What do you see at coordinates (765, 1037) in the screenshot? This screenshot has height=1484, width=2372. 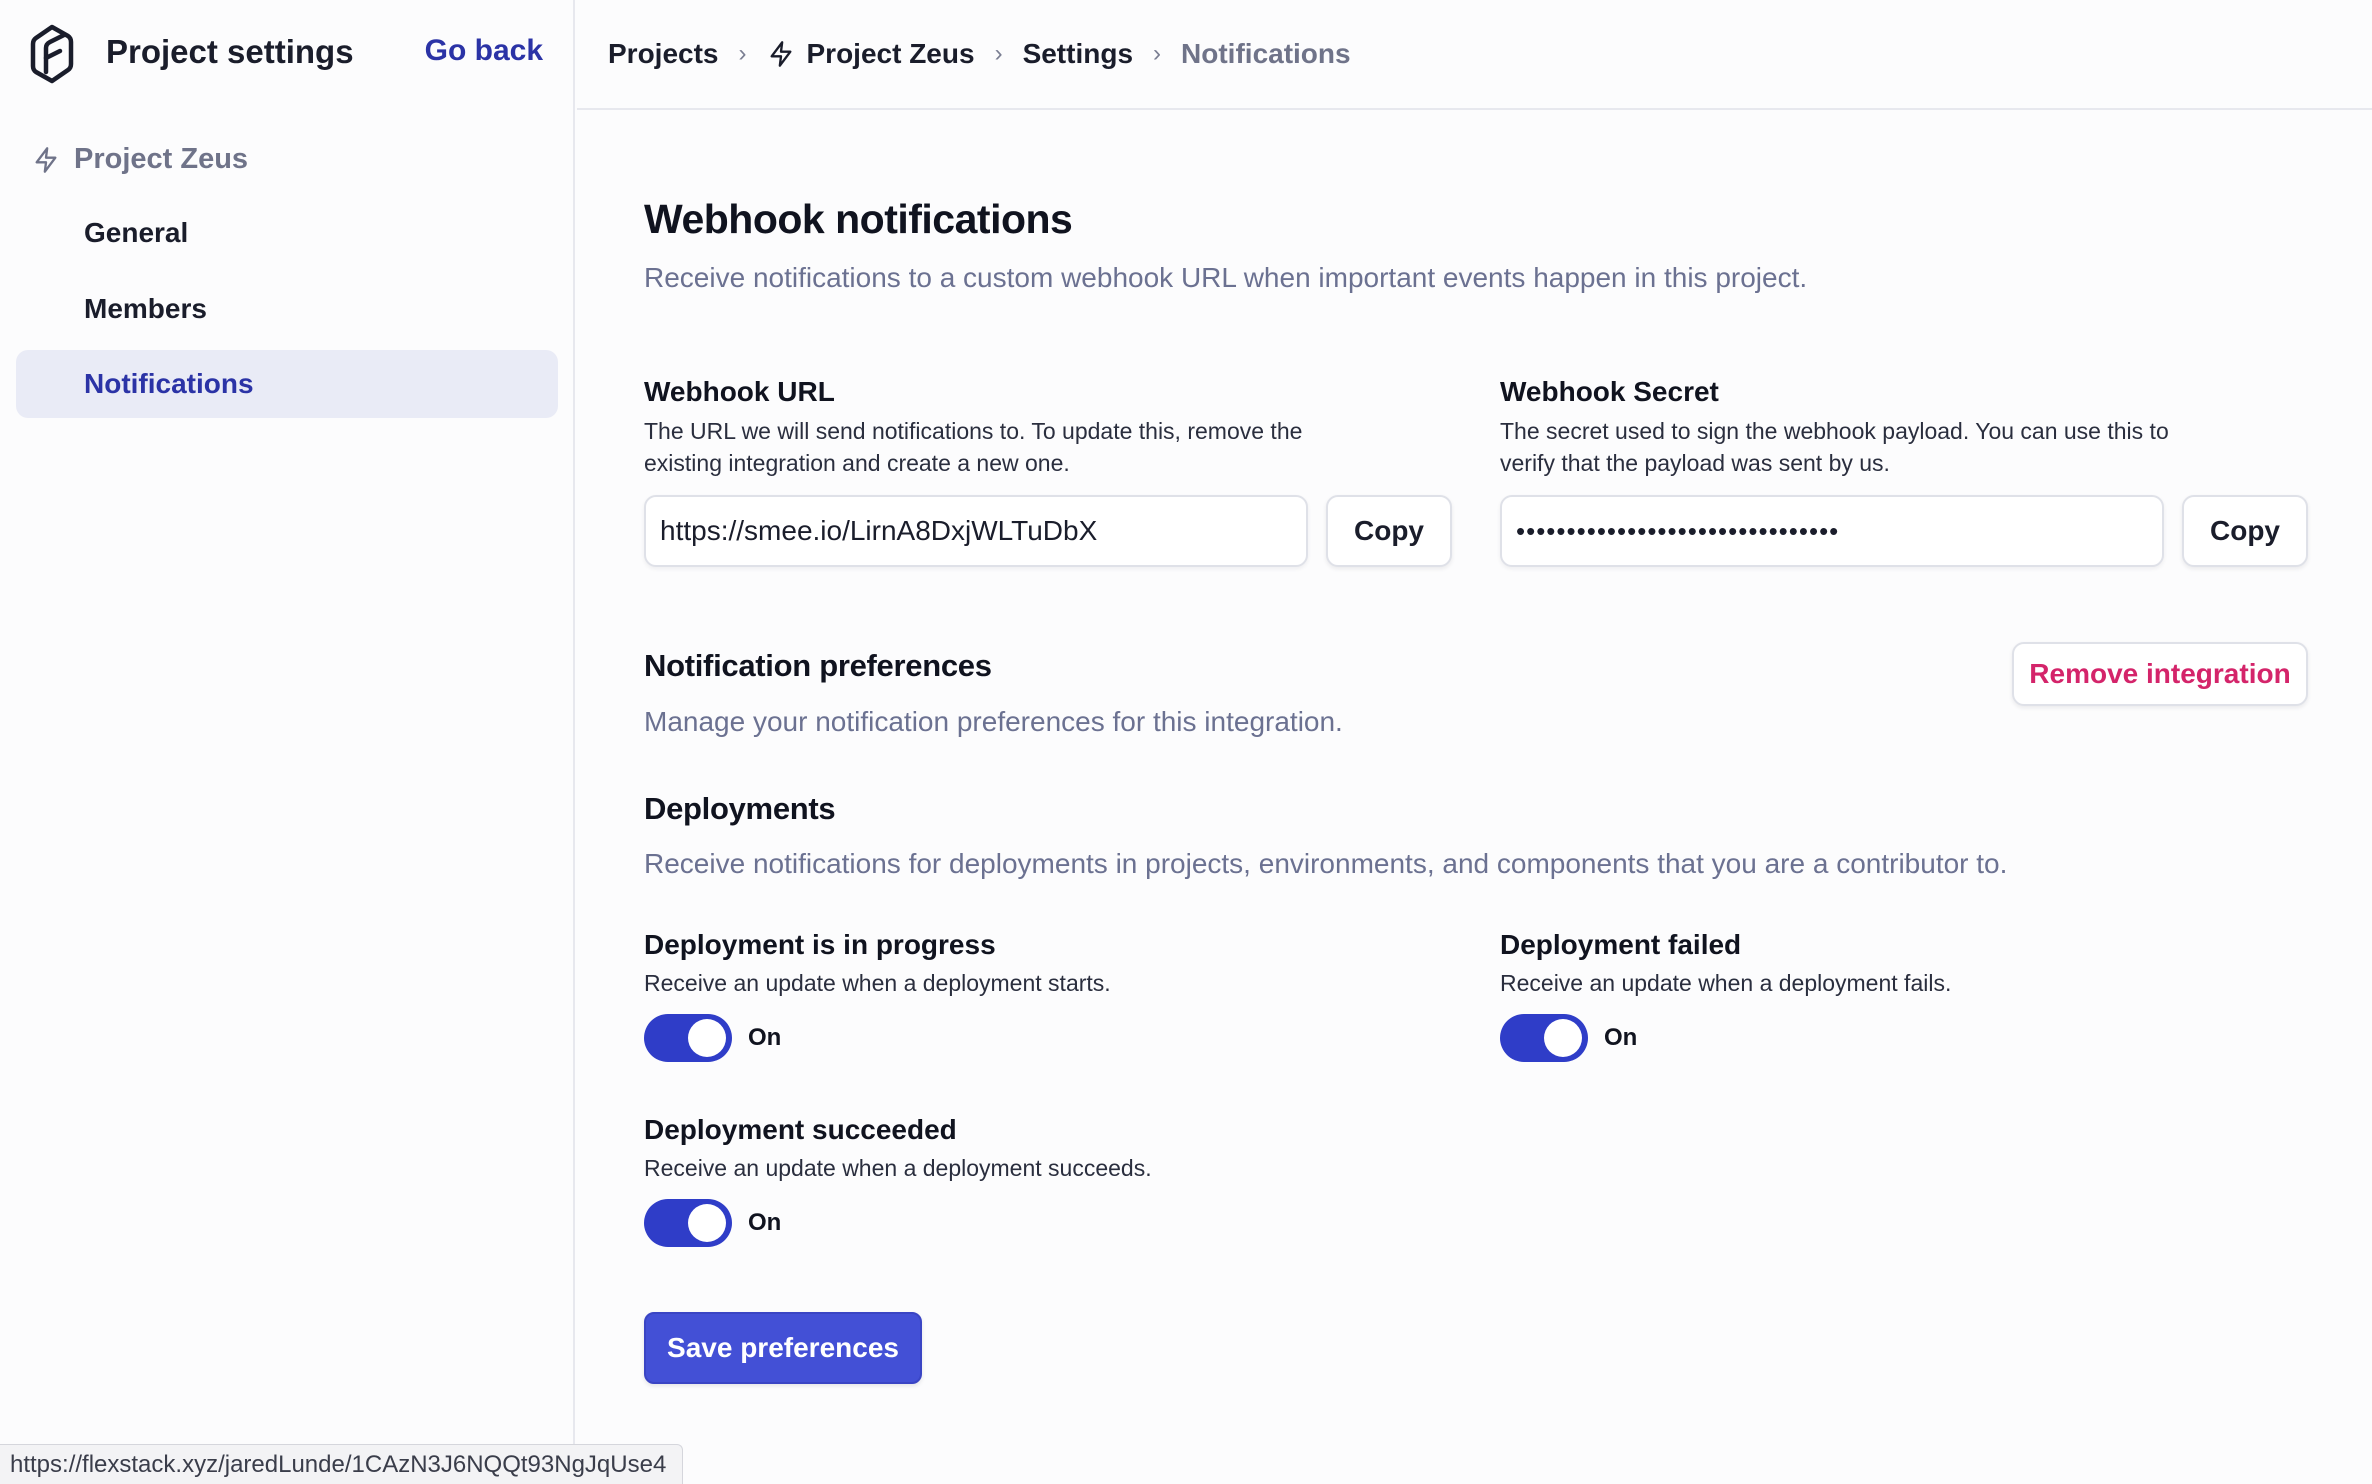 I see `pref-in-progress-state: On` at bounding box center [765, 1037].